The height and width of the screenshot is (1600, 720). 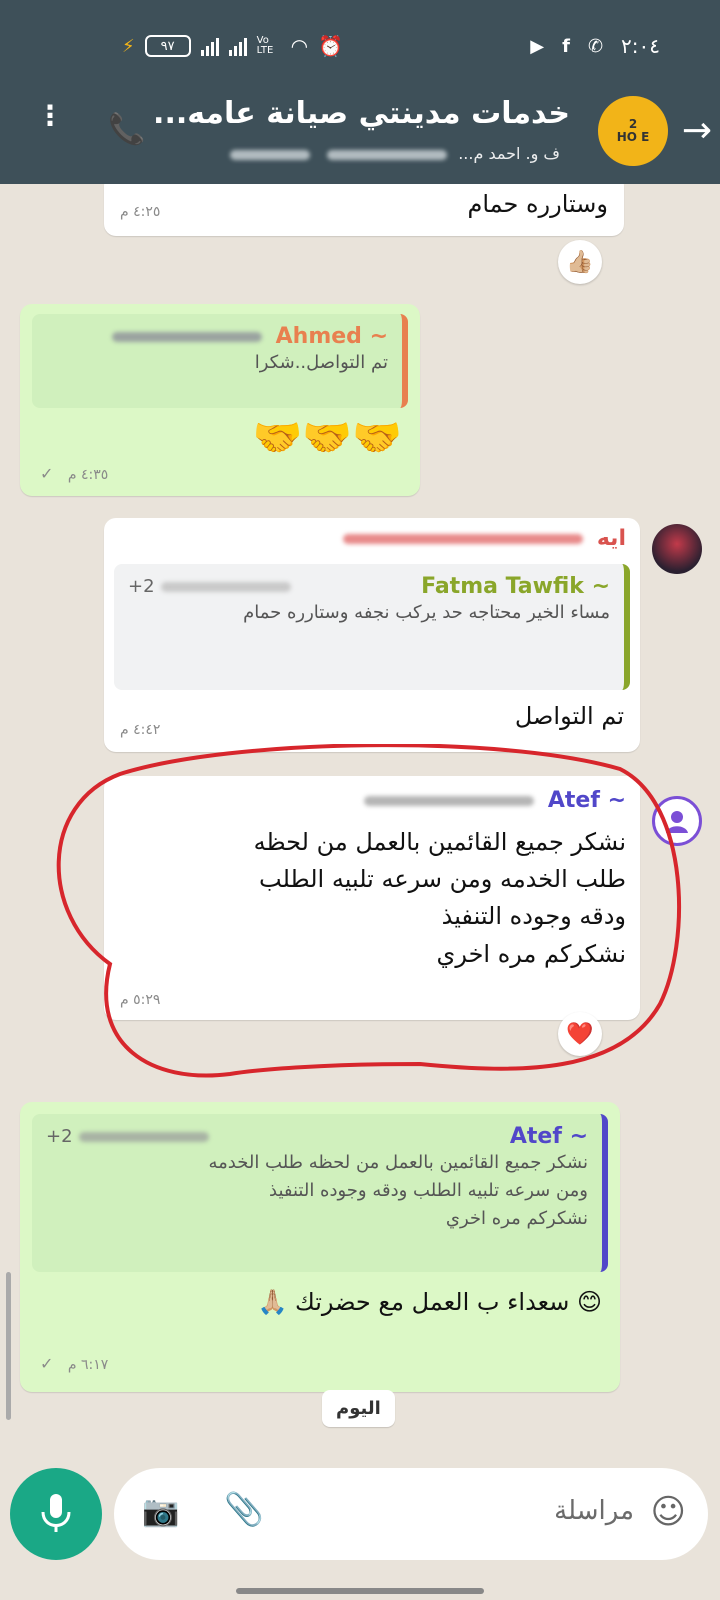 I want to click on quoted-sender-name: ~ Atef, so click(x=548, y=1136).